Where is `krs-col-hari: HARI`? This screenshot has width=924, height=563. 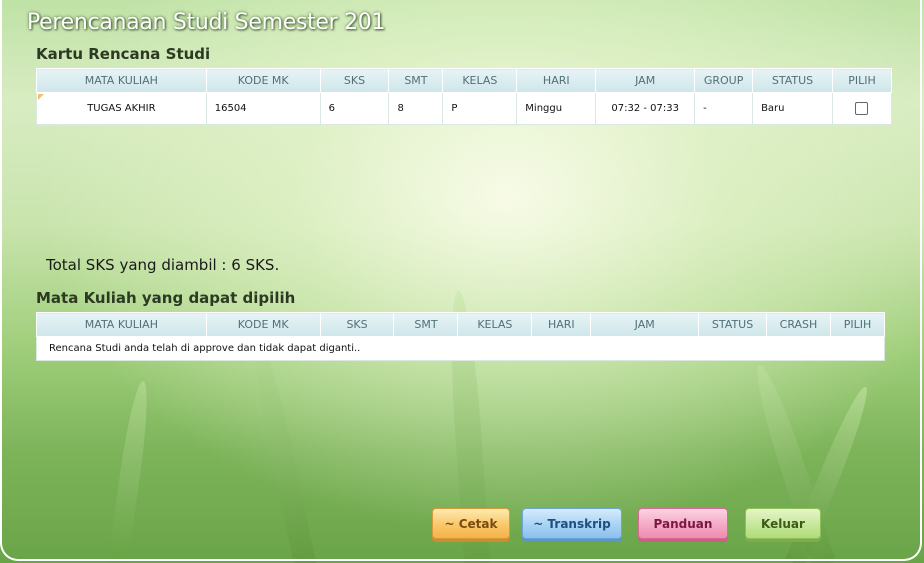
krs-col-hari: HARI is located at coordinates (556, 80).